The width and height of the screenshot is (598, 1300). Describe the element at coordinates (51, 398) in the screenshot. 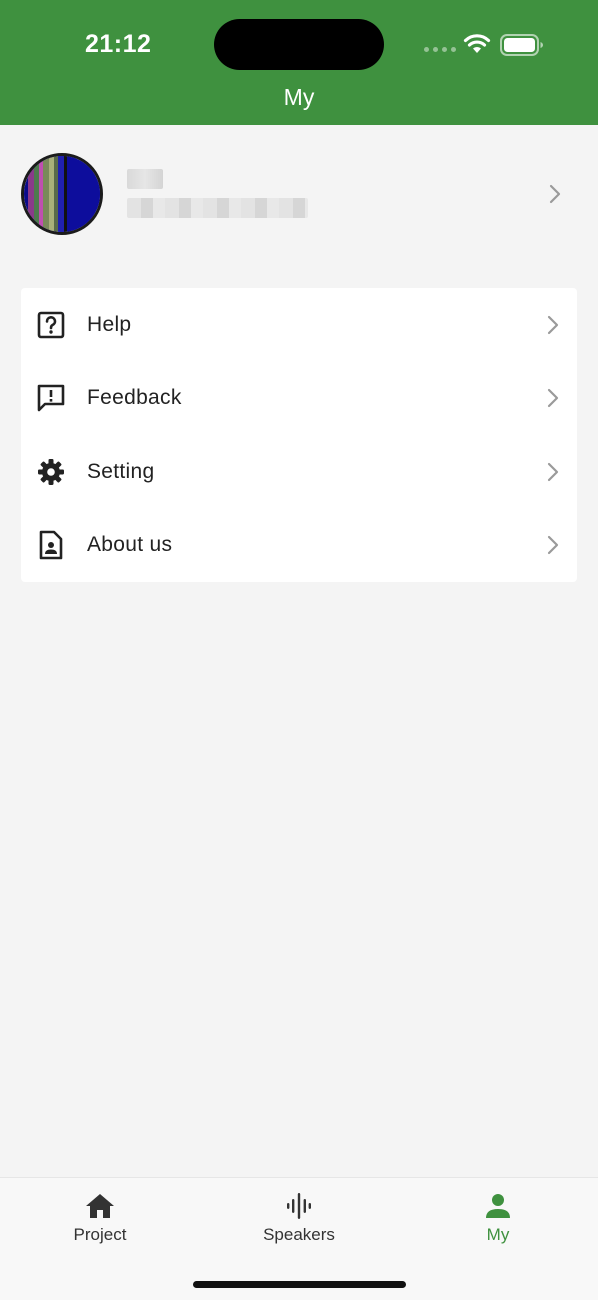

I see `feedback-icon` at that location.